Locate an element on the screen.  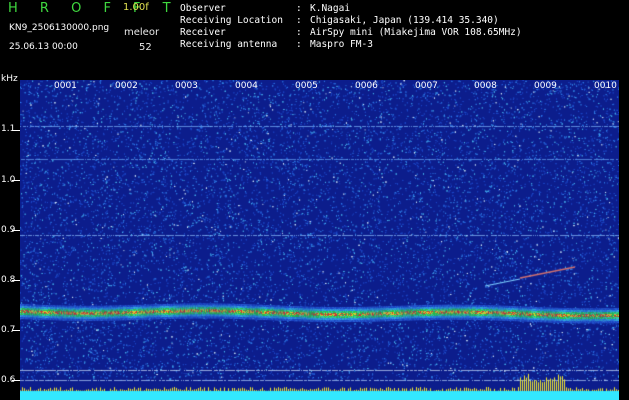
x-tick-label: 0001 is located at coordinates (65, 86).